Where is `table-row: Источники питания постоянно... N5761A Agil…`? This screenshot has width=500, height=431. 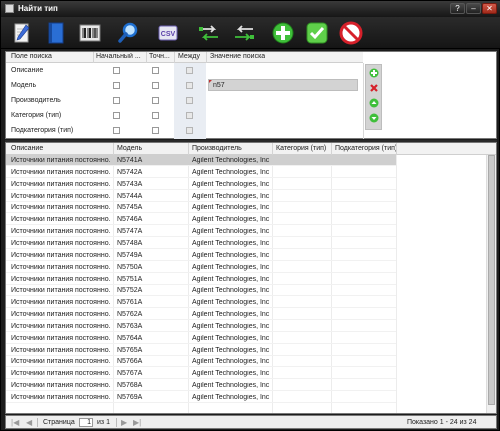
table-row: Источники питания постоянно... N5761A Agil… is located at coordinates (201, 303).